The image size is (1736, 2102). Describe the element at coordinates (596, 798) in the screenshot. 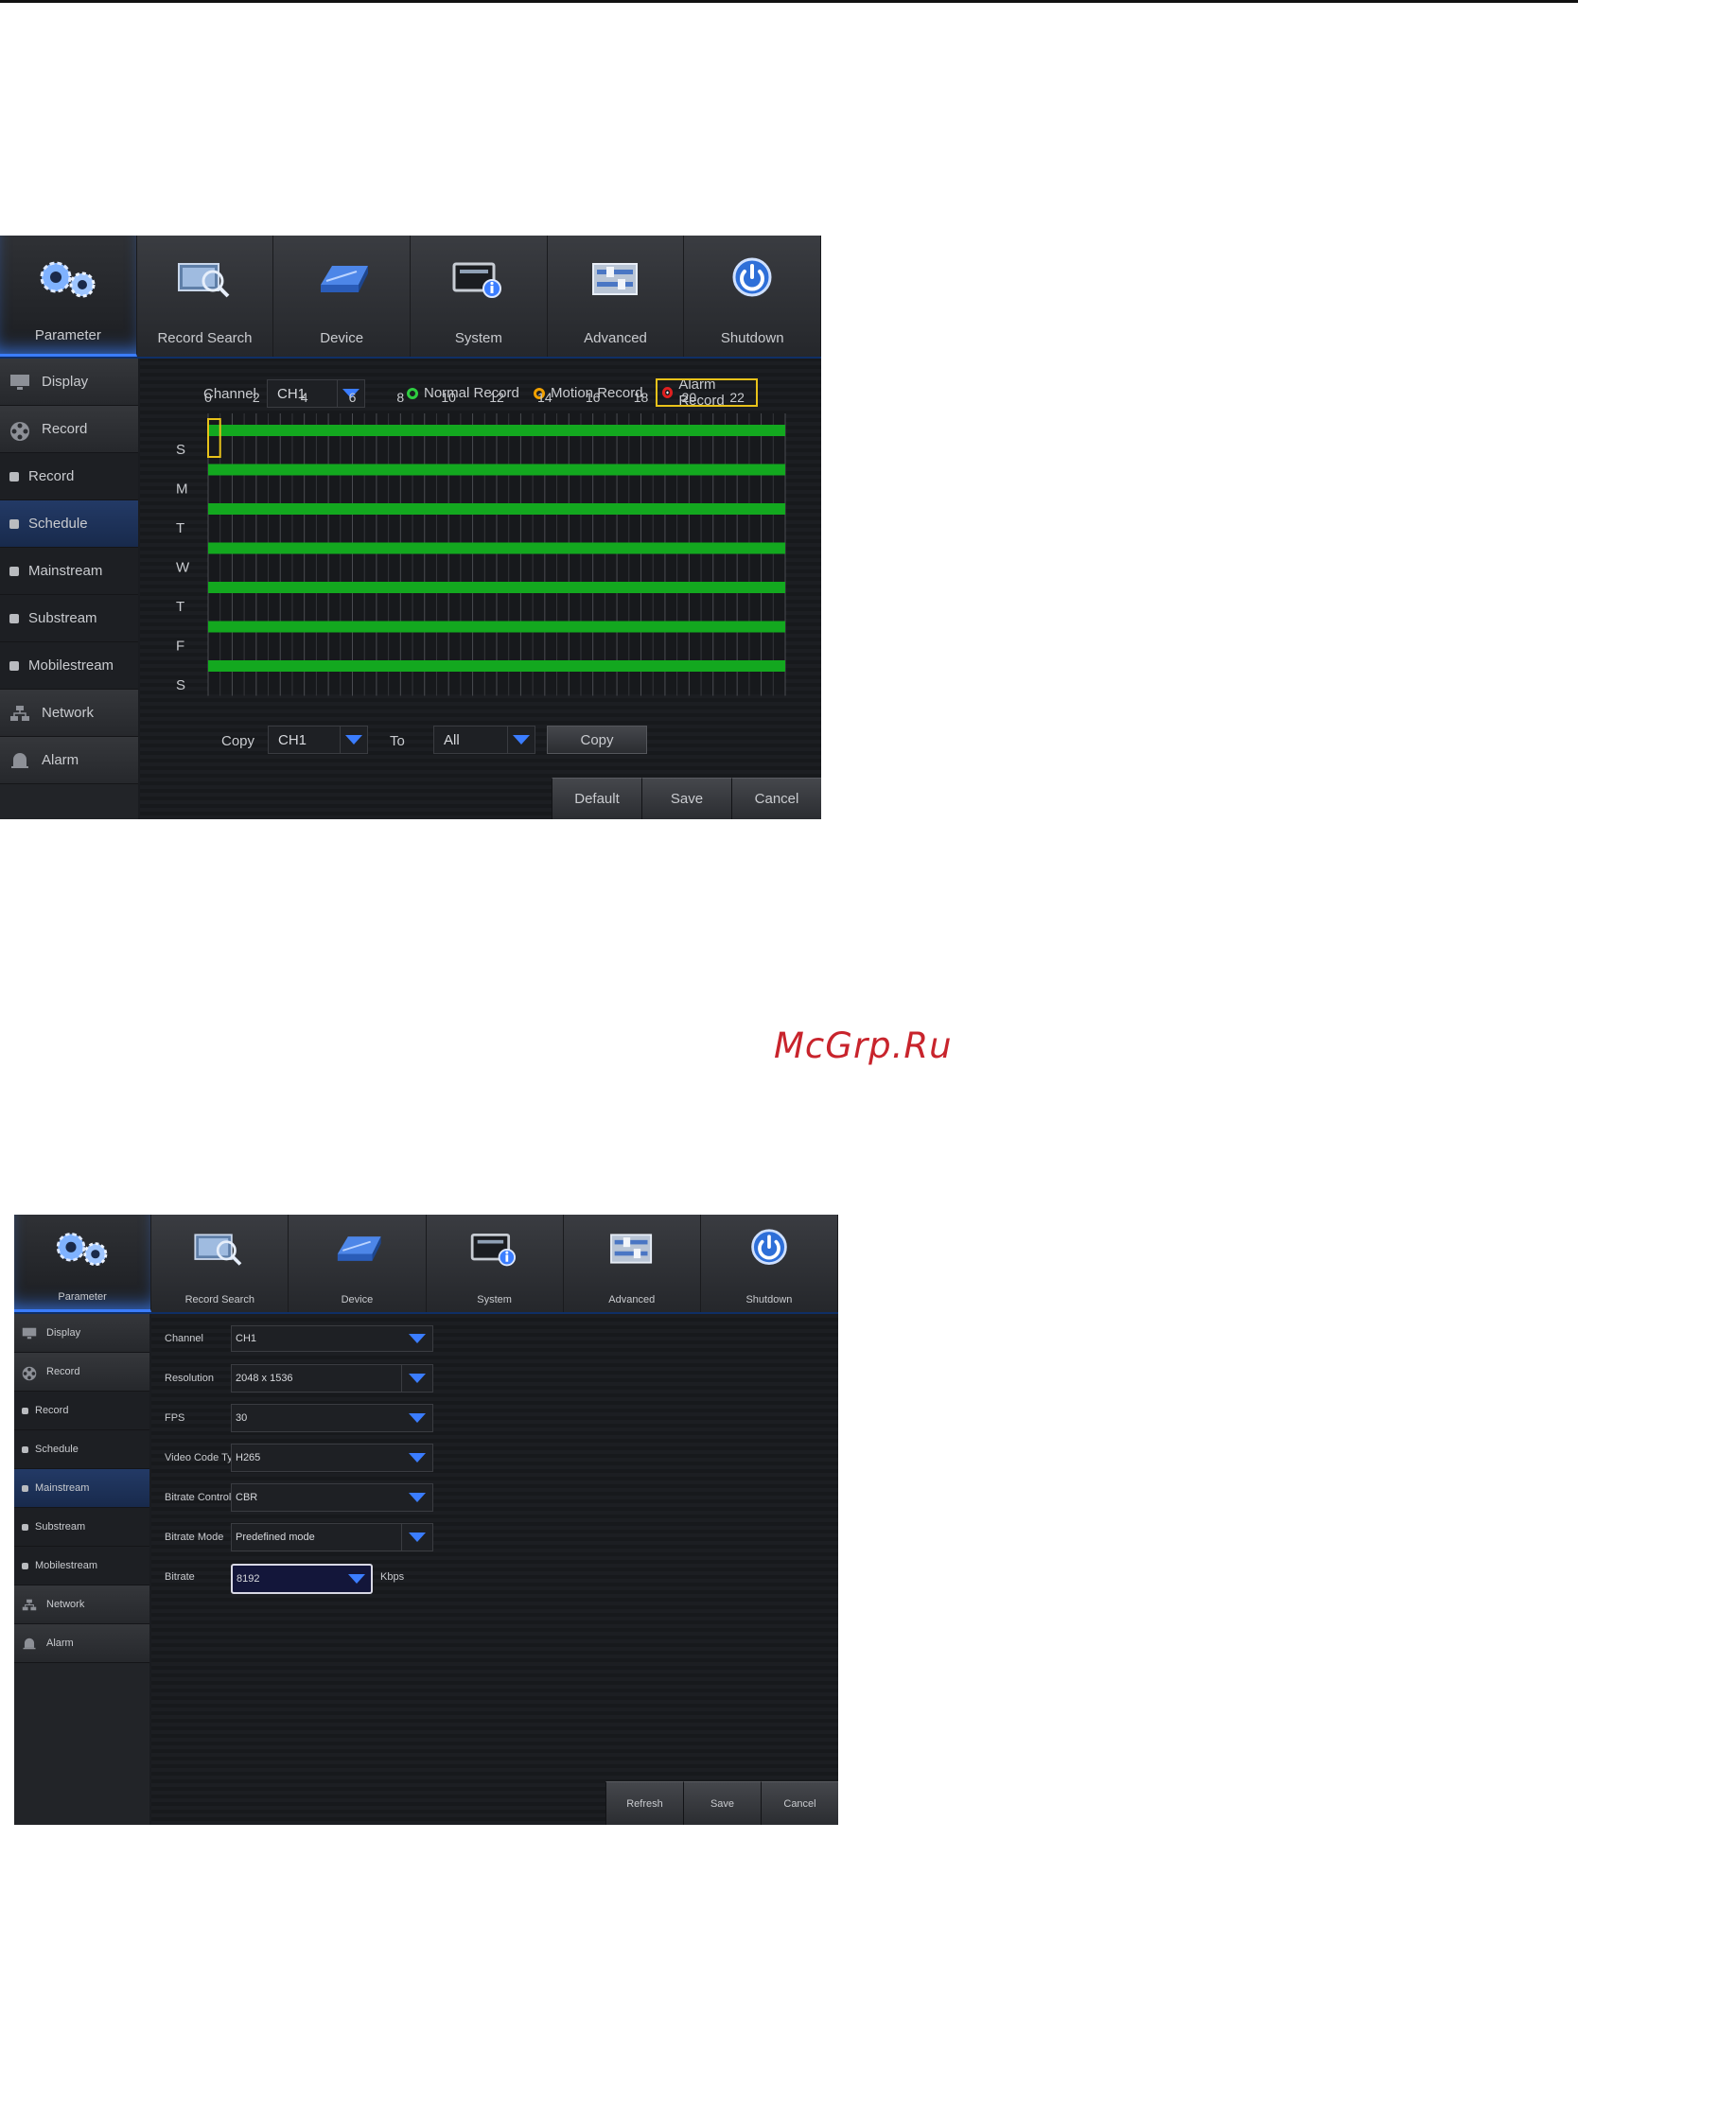

I see `default-button: Default` at that location.